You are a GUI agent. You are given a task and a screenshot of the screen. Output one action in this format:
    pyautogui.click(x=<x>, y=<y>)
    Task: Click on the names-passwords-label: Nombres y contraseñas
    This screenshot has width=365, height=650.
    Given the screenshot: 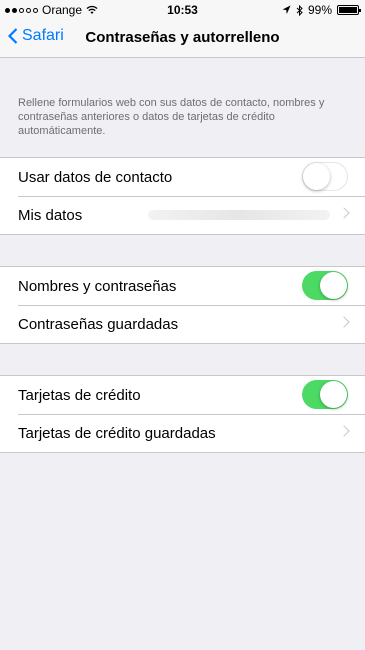 What is the action you would take?
    pyautogui.click(x=97, y=286)
    